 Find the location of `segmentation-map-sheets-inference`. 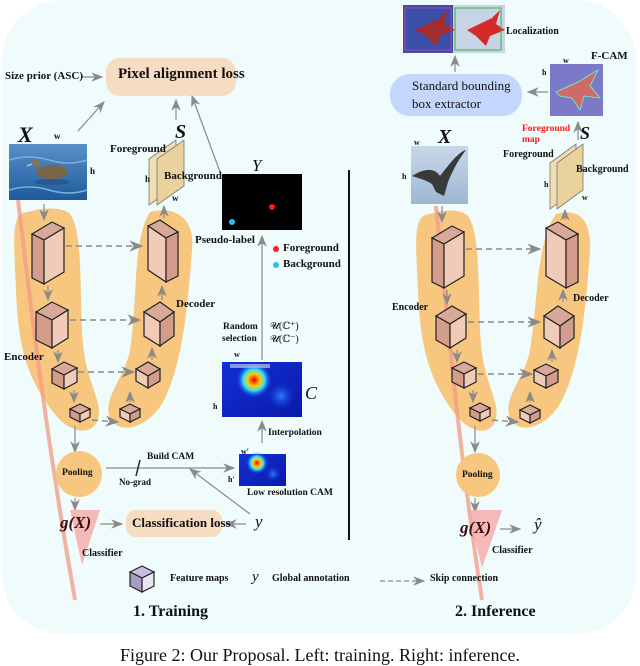

segmentation-map-sheets-inference is located at coordinates (566, 176).